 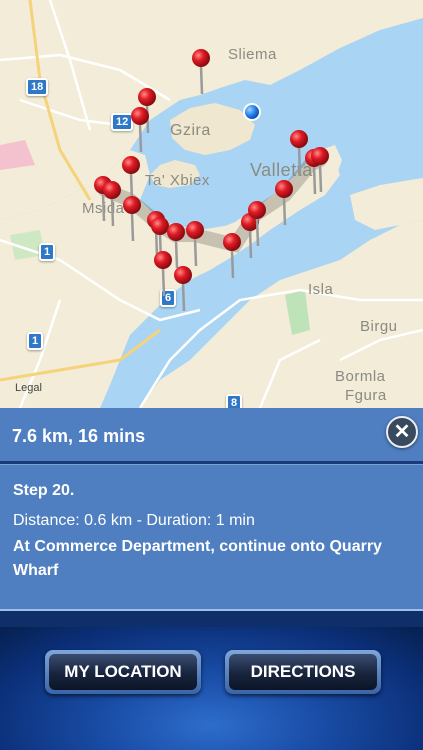 What do you see at coordinates (44, 490) in the screenshot?
I see `step-title: Step 20.` at bounding box center [44, 490].